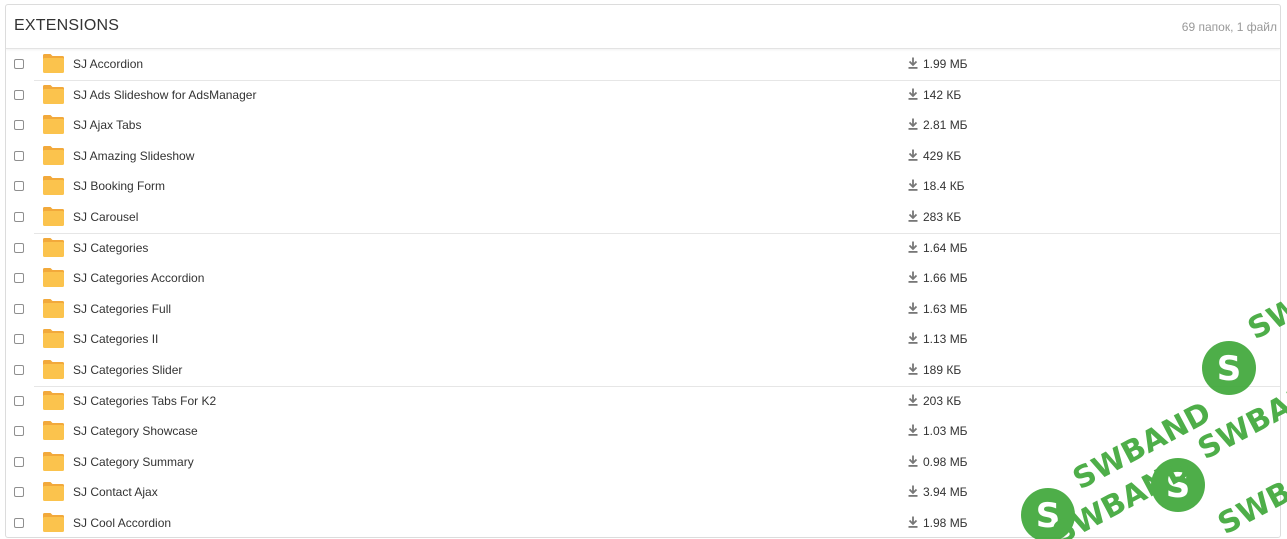 The image size is (1287, 539). I want to click on folder-name: SJ Contact Ajax, so click(115, 492).